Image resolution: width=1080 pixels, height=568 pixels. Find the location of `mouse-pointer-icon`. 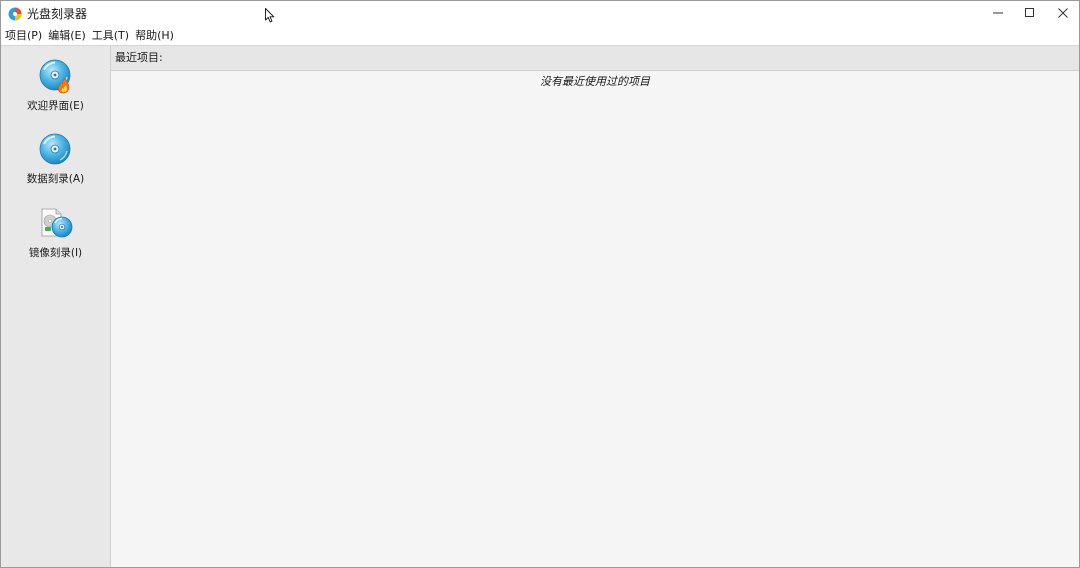

mouse-pointer-icon is located at coordinates (270, 15).